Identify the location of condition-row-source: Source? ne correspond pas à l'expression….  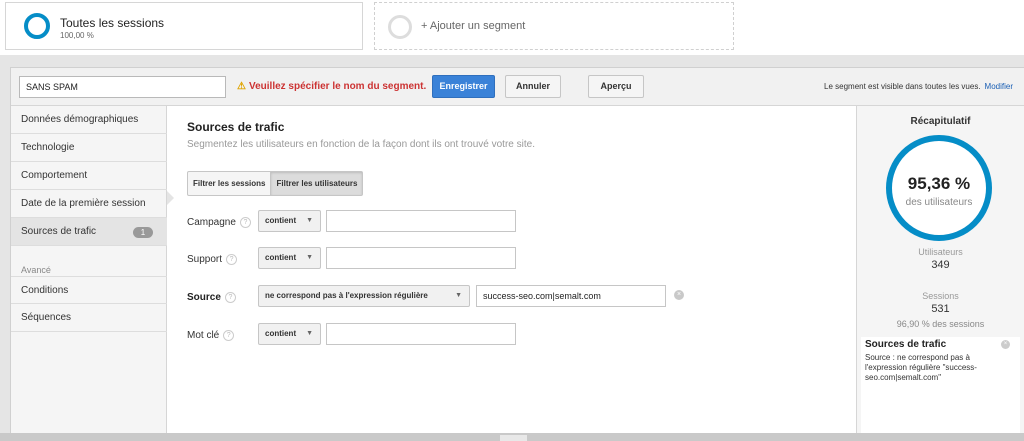
(437, 297).